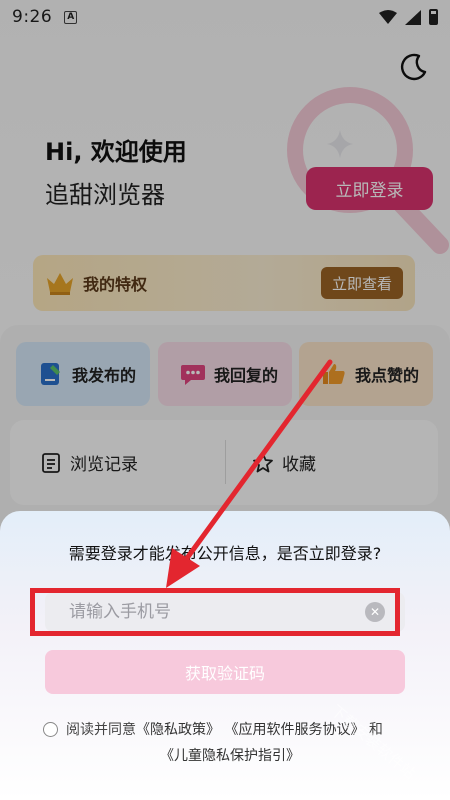 The width and height of the screenshot is (450, 800). I want to click on login-prompt-text: 需要登录才能发布公开信息，是否立即登录?, so click(225, 553).